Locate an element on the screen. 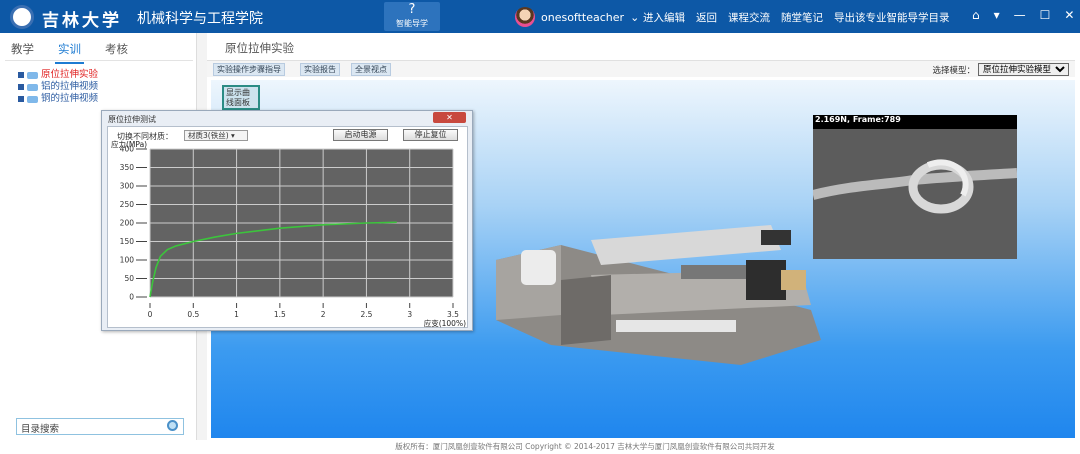 The image size is (1080, 454). toolbar: 实验操作步骤指导 实验报告 全景视点 选择模型： 原位拉伸实验模型 is located at coordinates (641, 68).